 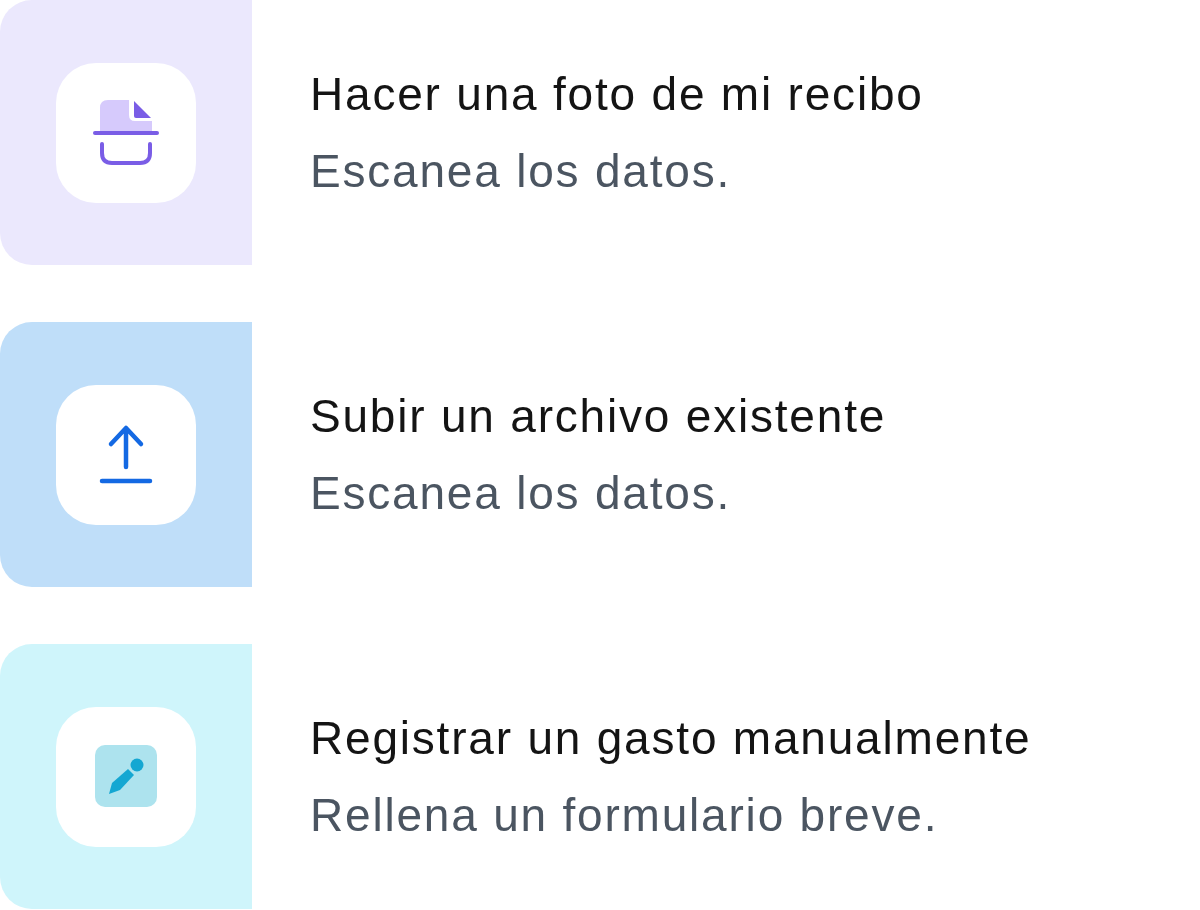 I want to click on receipt-scan-icon, so click(x=126, y=132).